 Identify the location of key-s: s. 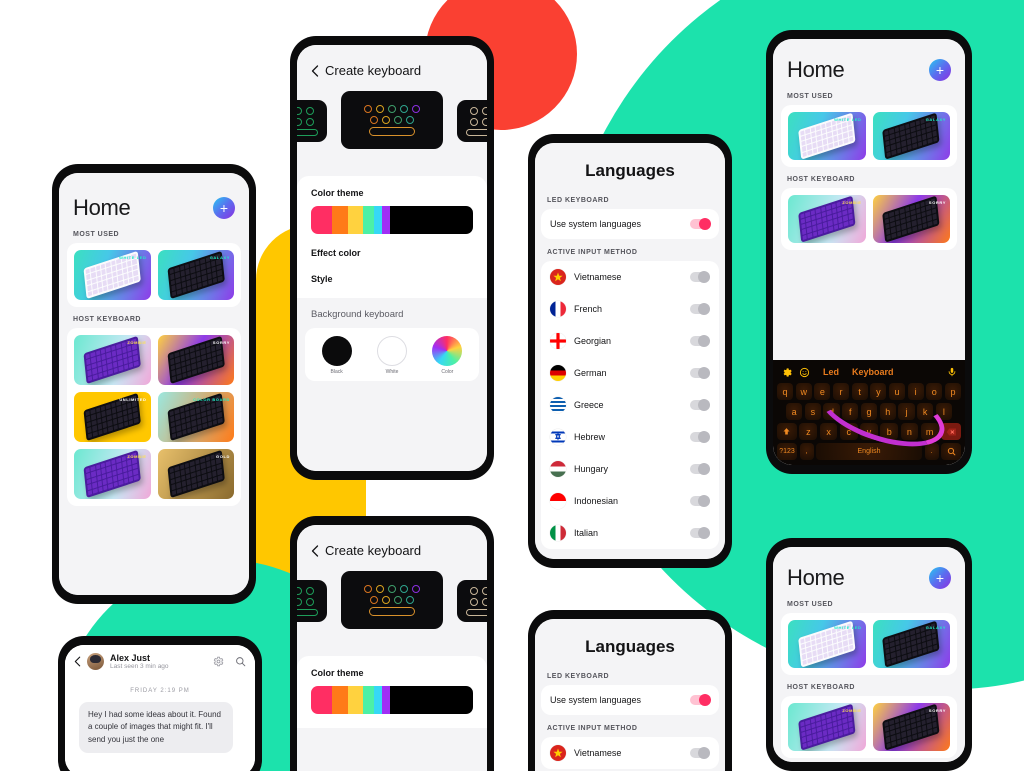
(812, 411).